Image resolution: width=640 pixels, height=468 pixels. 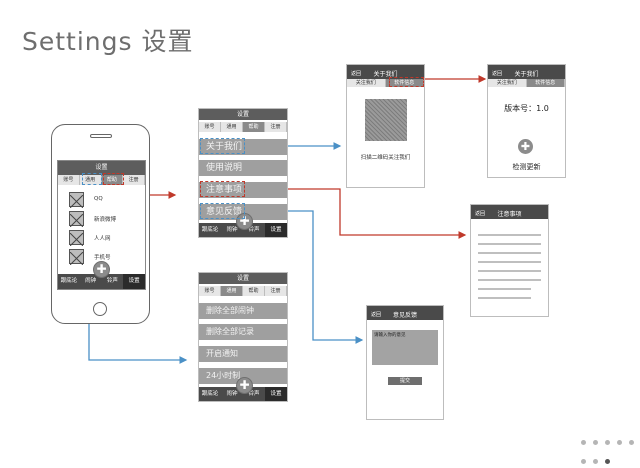 What do you see at coordinates (222, 189) in the screenshot?
I see `notes-highlight` at bounding box center [222, 189].